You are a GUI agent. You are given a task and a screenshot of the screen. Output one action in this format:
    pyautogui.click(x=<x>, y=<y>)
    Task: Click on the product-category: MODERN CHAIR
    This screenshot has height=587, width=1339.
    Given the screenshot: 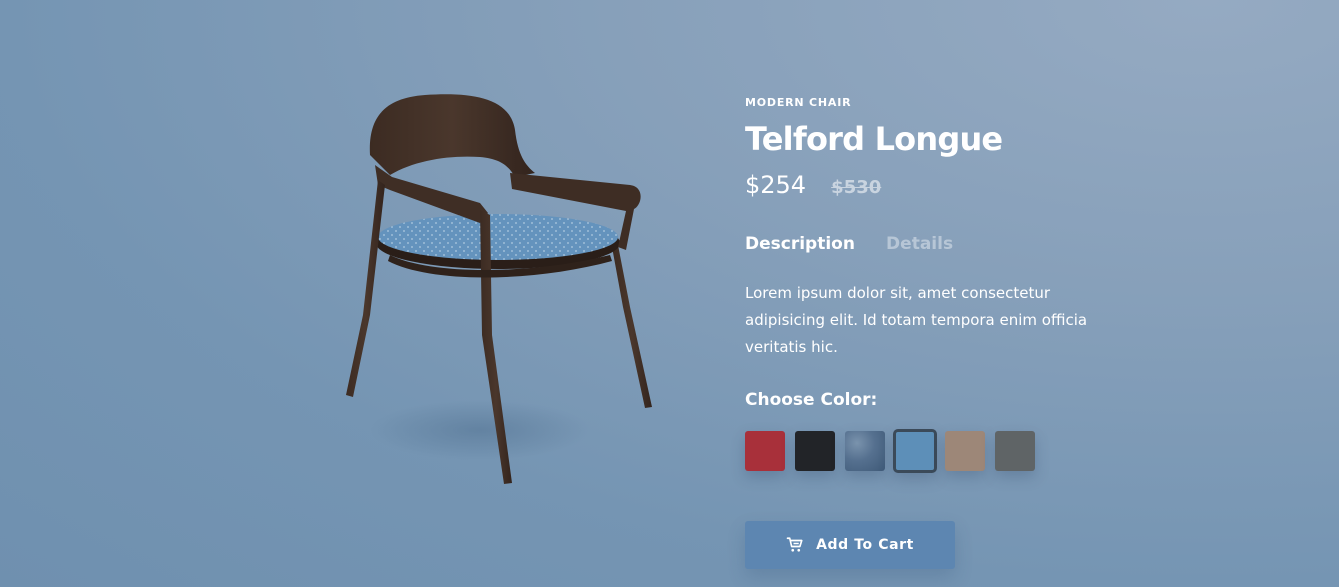 What is the action you would take?
    pyautogui.click(x=798, y=102)
    